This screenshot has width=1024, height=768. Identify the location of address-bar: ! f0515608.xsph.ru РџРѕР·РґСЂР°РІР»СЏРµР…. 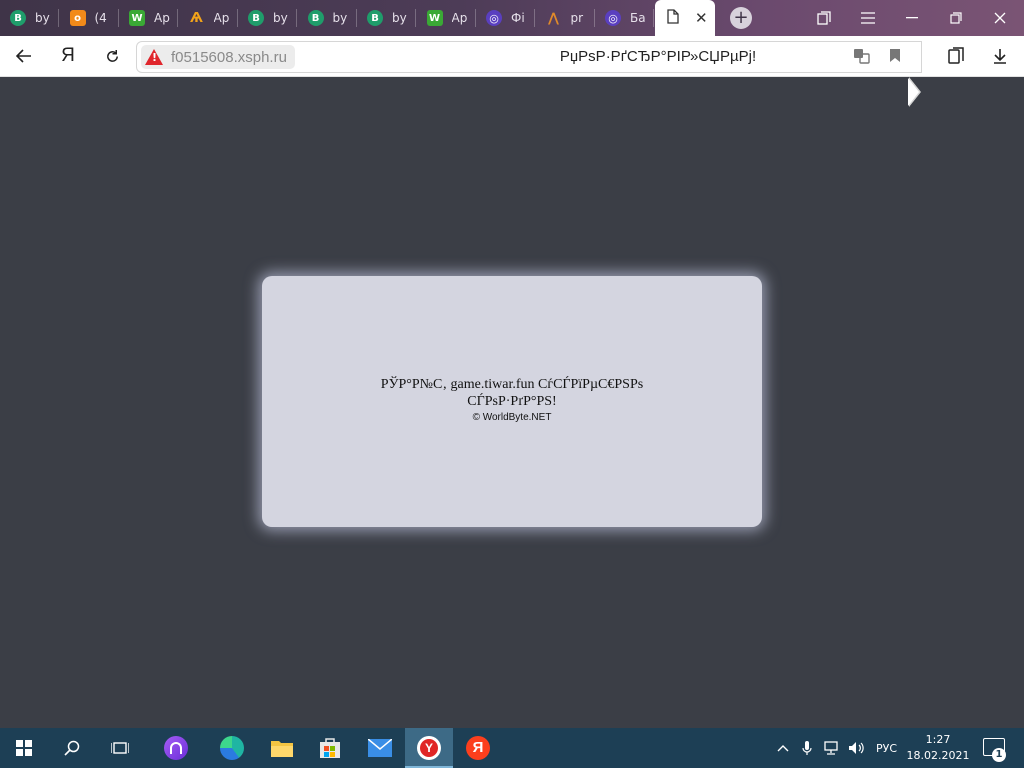
(529, 57).